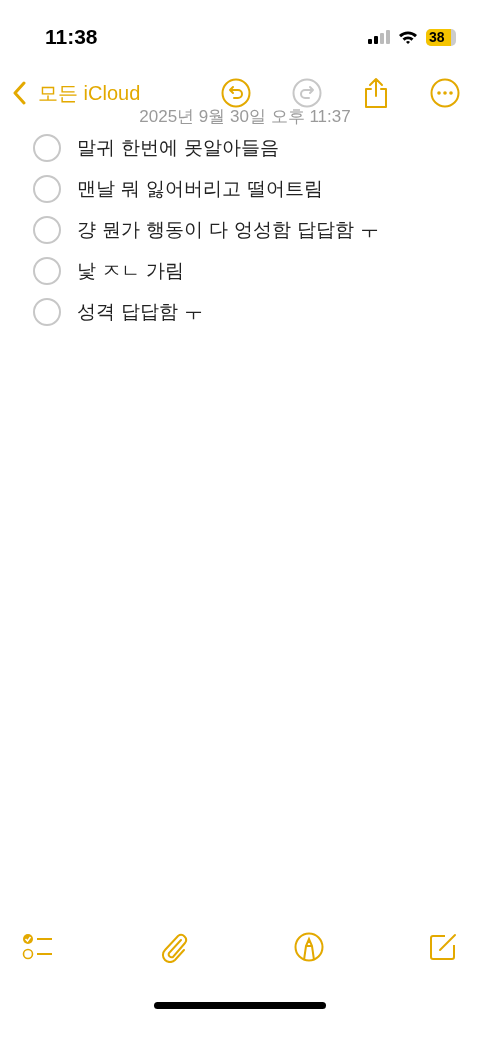  What do you see at coordinates (140, 311) in the screenshot?
I see `checklist-item-text: 성격 답답함 ㅜ` at bounding box center [140, 311].